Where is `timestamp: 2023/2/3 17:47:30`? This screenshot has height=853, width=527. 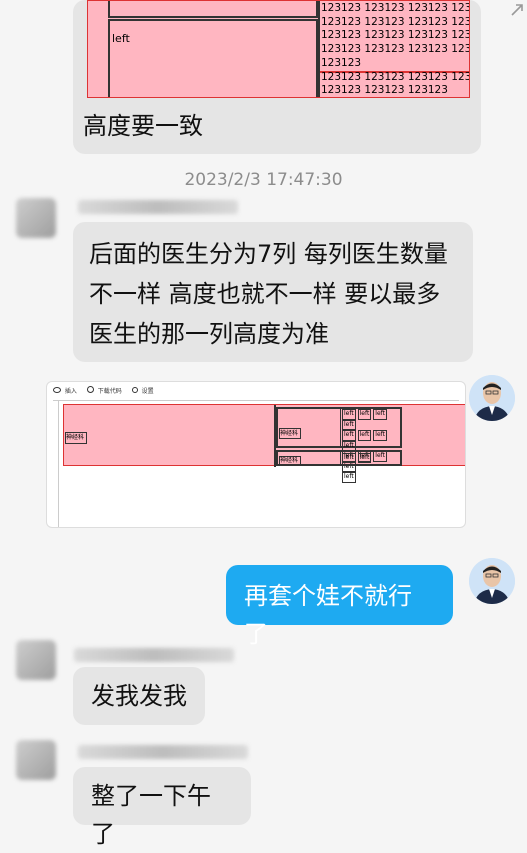 timestamp: 2023/2/3 17:47:30 is located at coordinates (263, 180).